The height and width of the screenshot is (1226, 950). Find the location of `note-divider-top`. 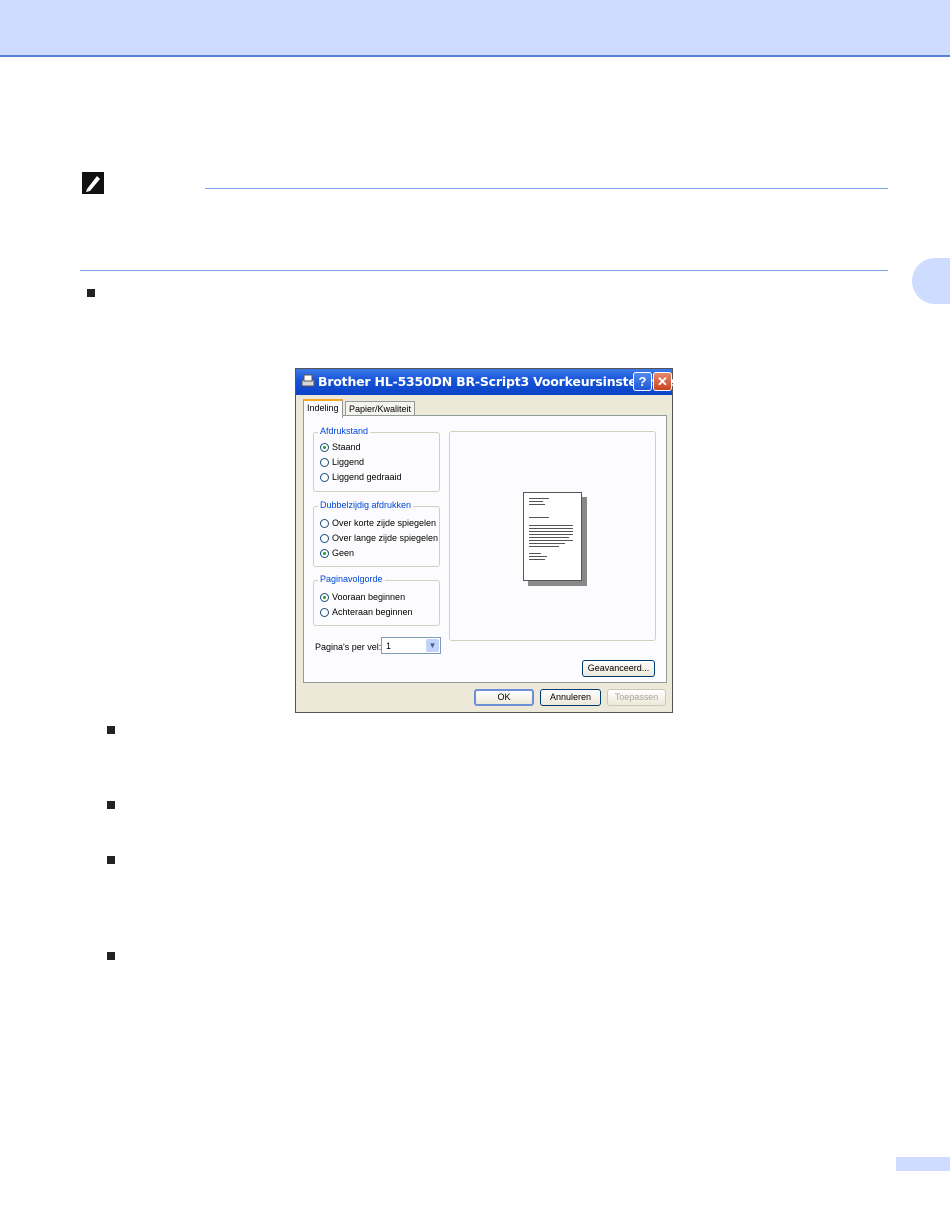

note-divider-top is located at coordinates (546, 188).